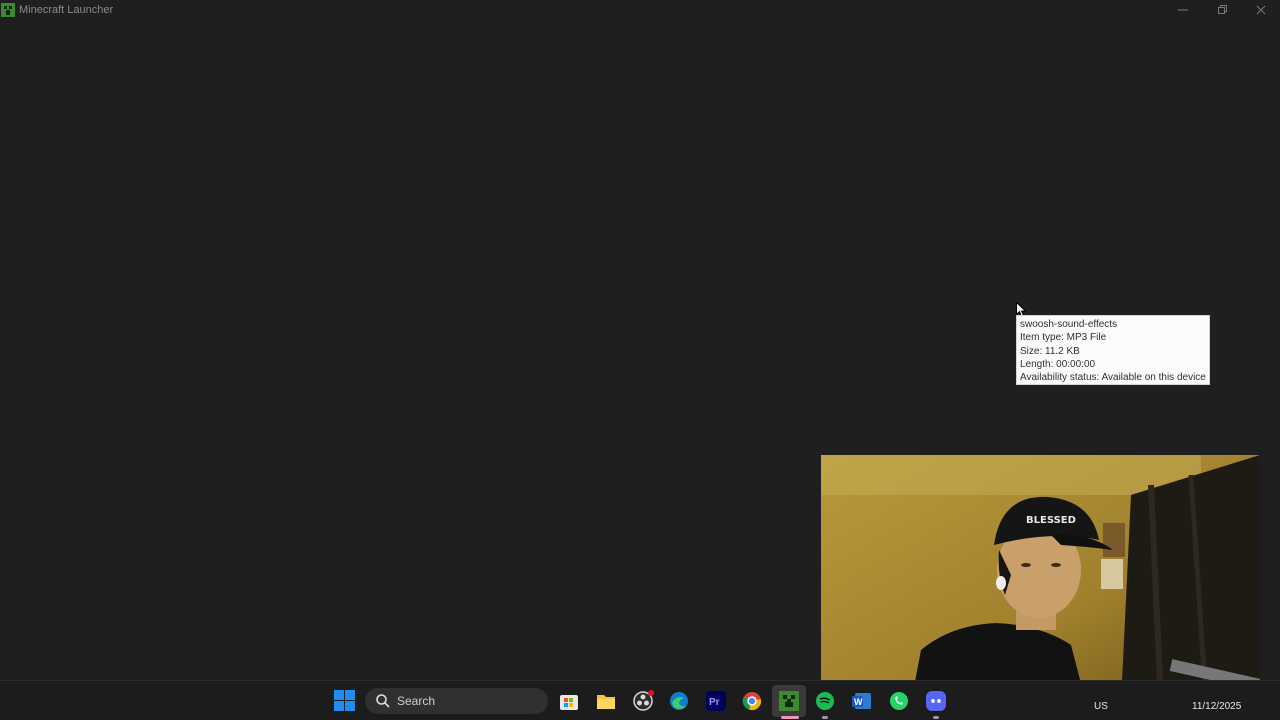  I want to click on minecraft-icon, so click(8, 10).